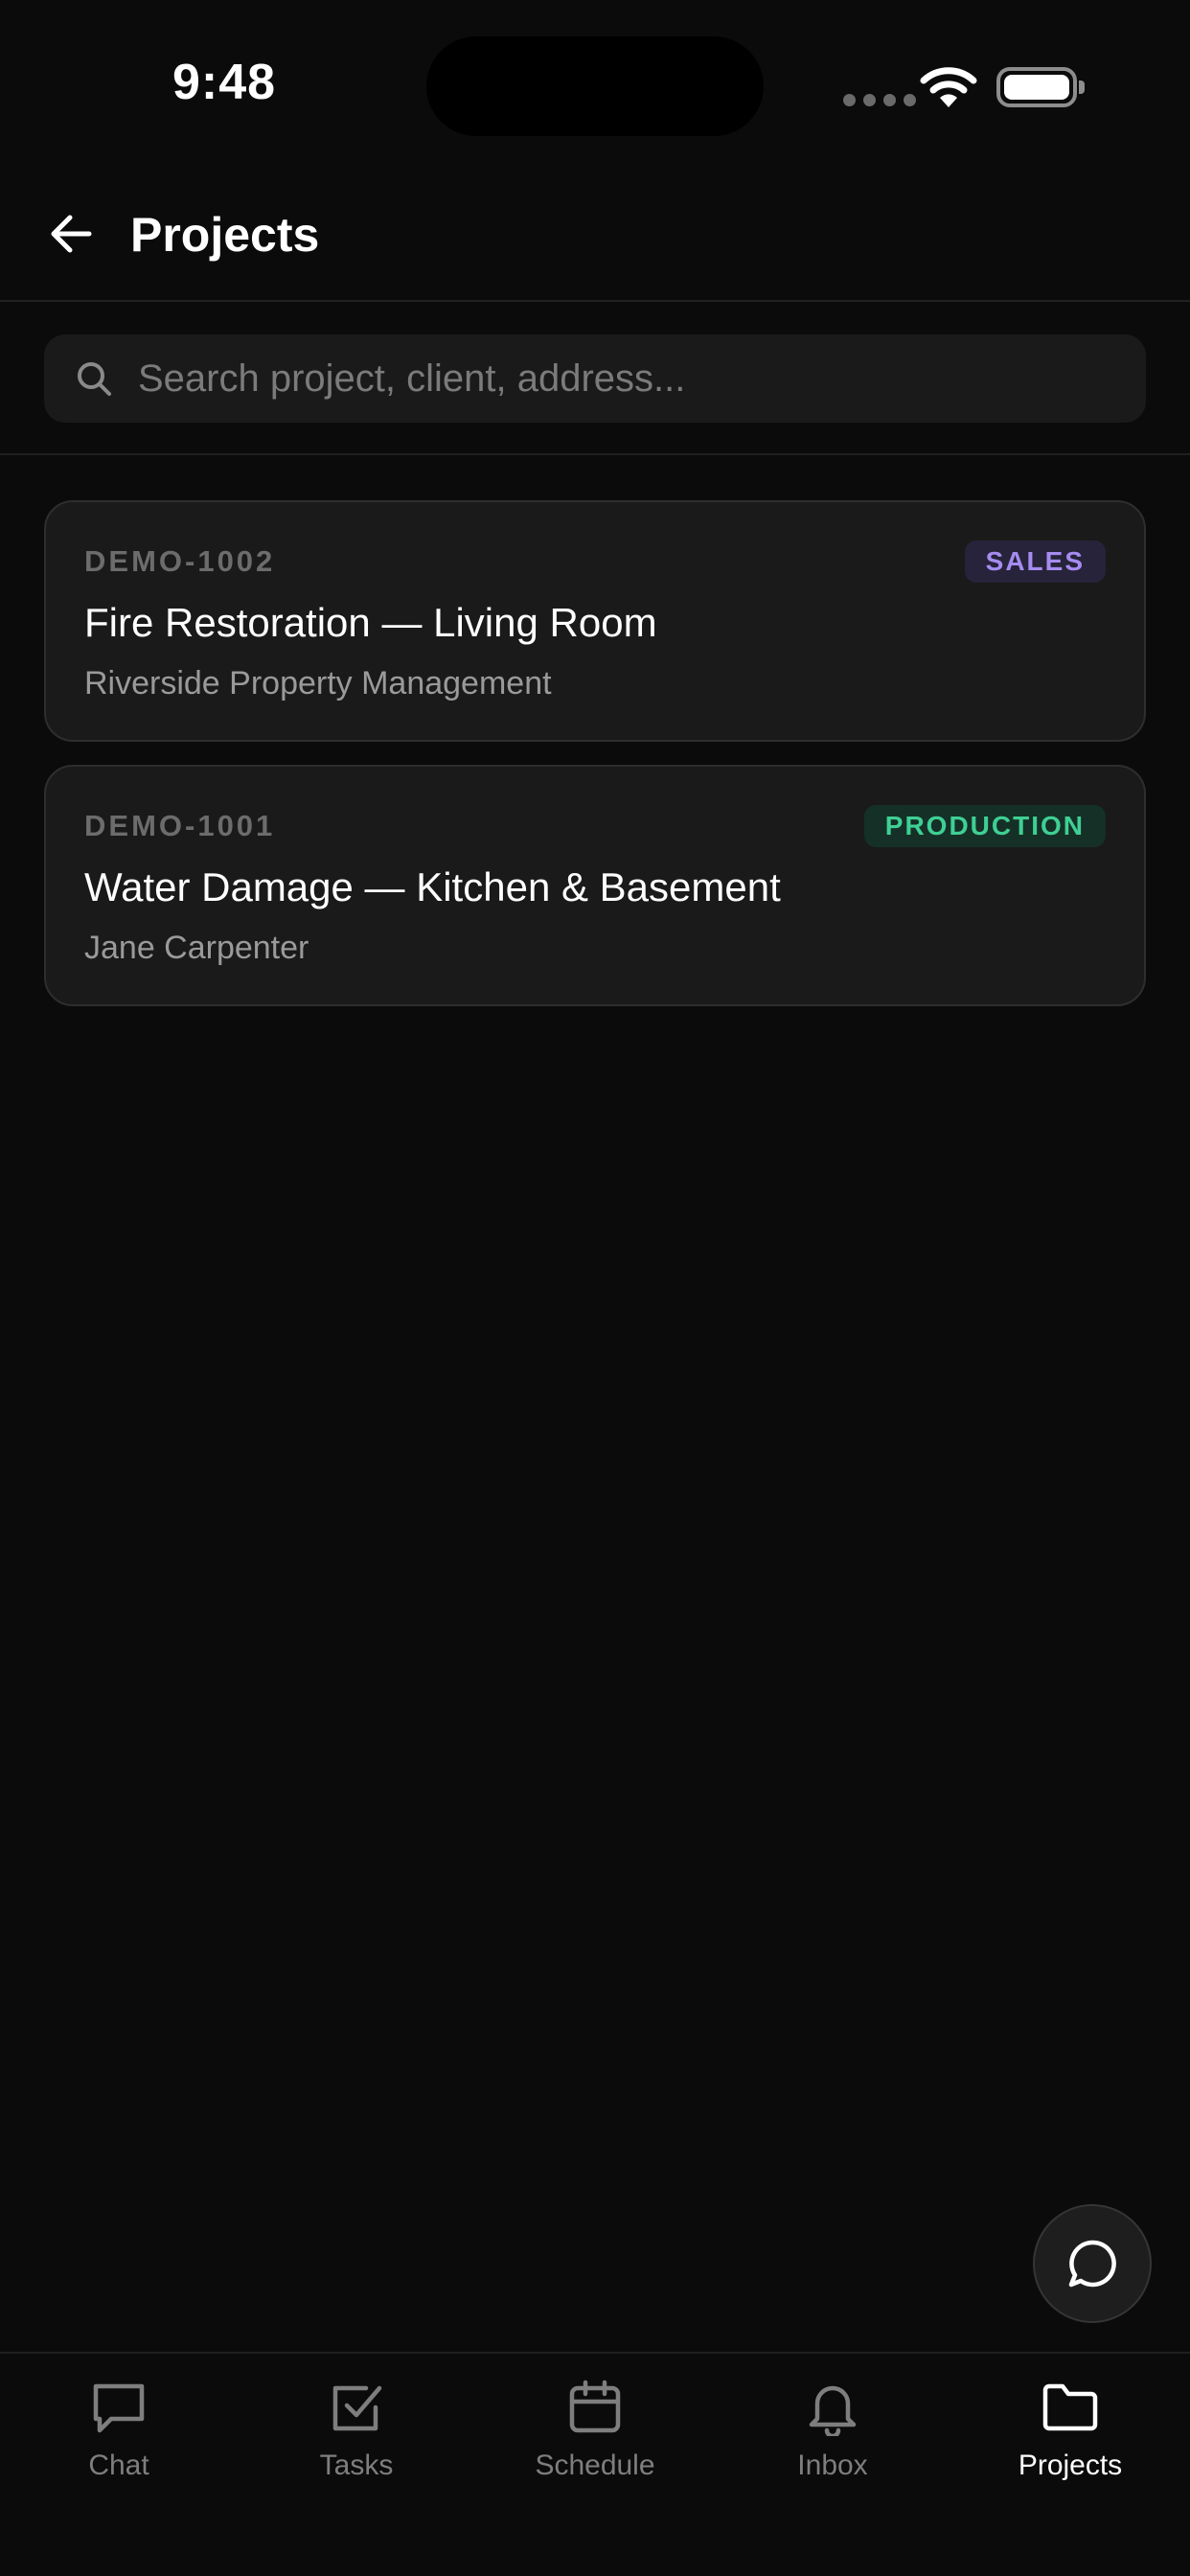 The image size is (1190, 2576). Describe the element at coordinates (984, 826) in the screenshot. I see `stage-badge: PRODUCTION` at that location.